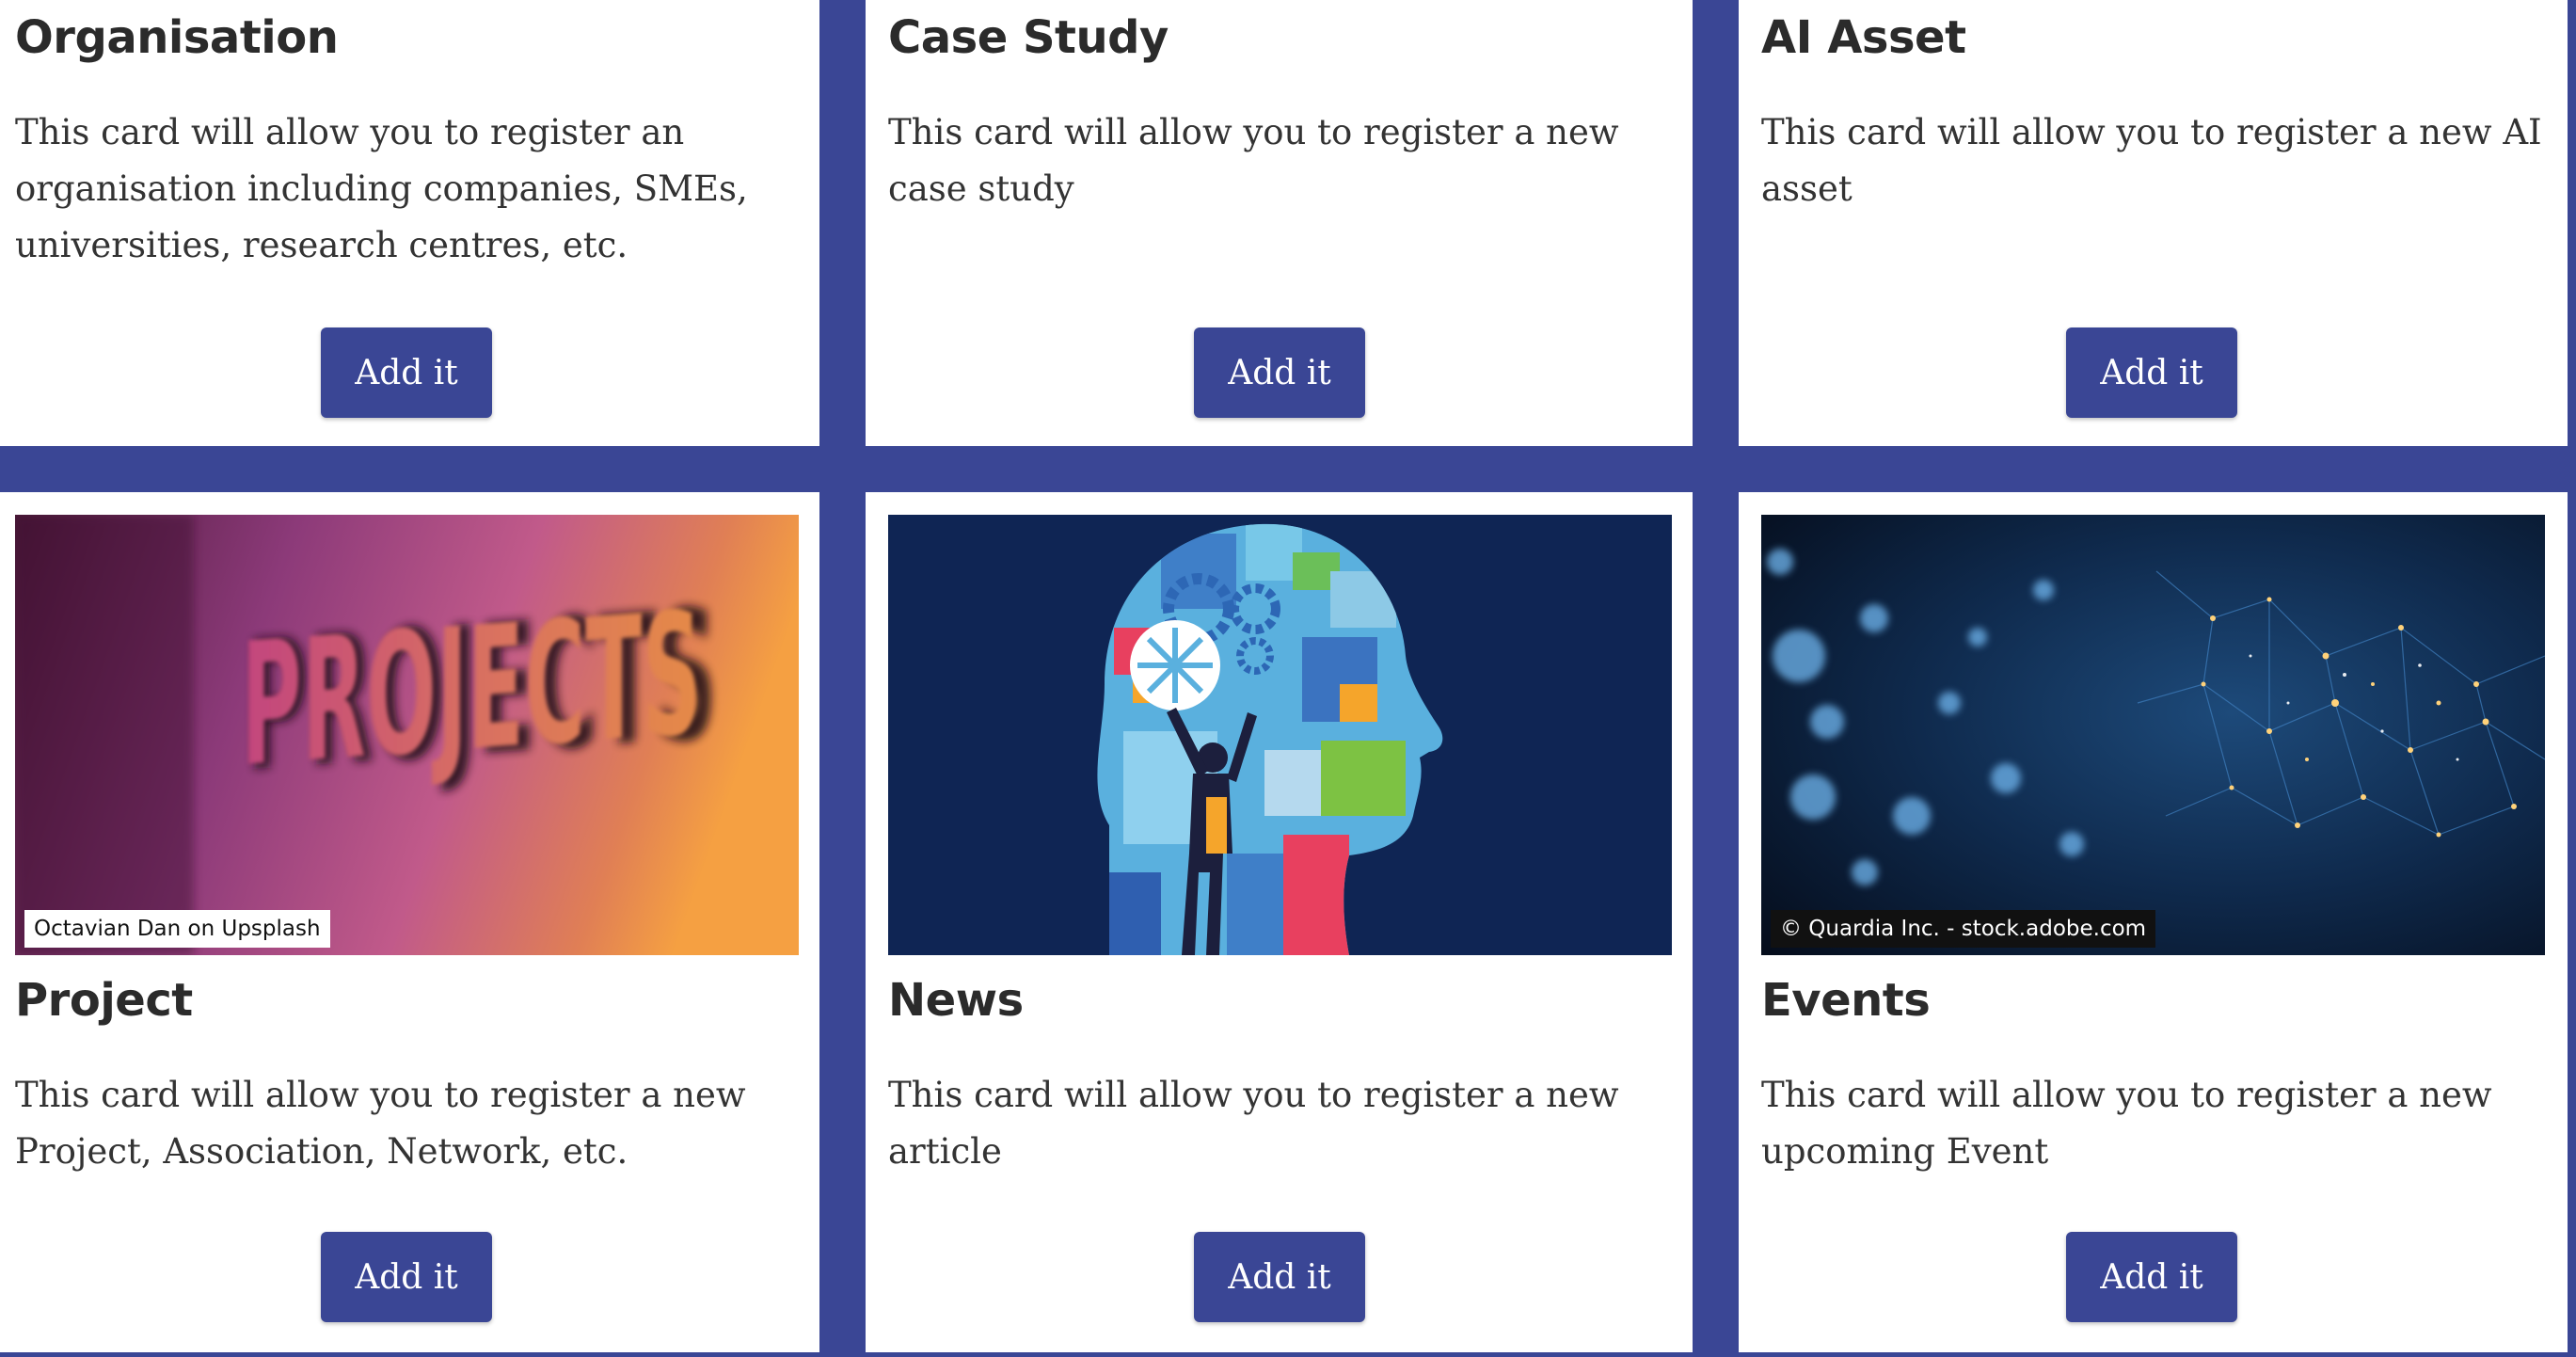 This screenshot has width=2576, height=1357. Describe the element at coordinates (1028, 37) in the screenshot. I see `card-title: Case Study` at that location.